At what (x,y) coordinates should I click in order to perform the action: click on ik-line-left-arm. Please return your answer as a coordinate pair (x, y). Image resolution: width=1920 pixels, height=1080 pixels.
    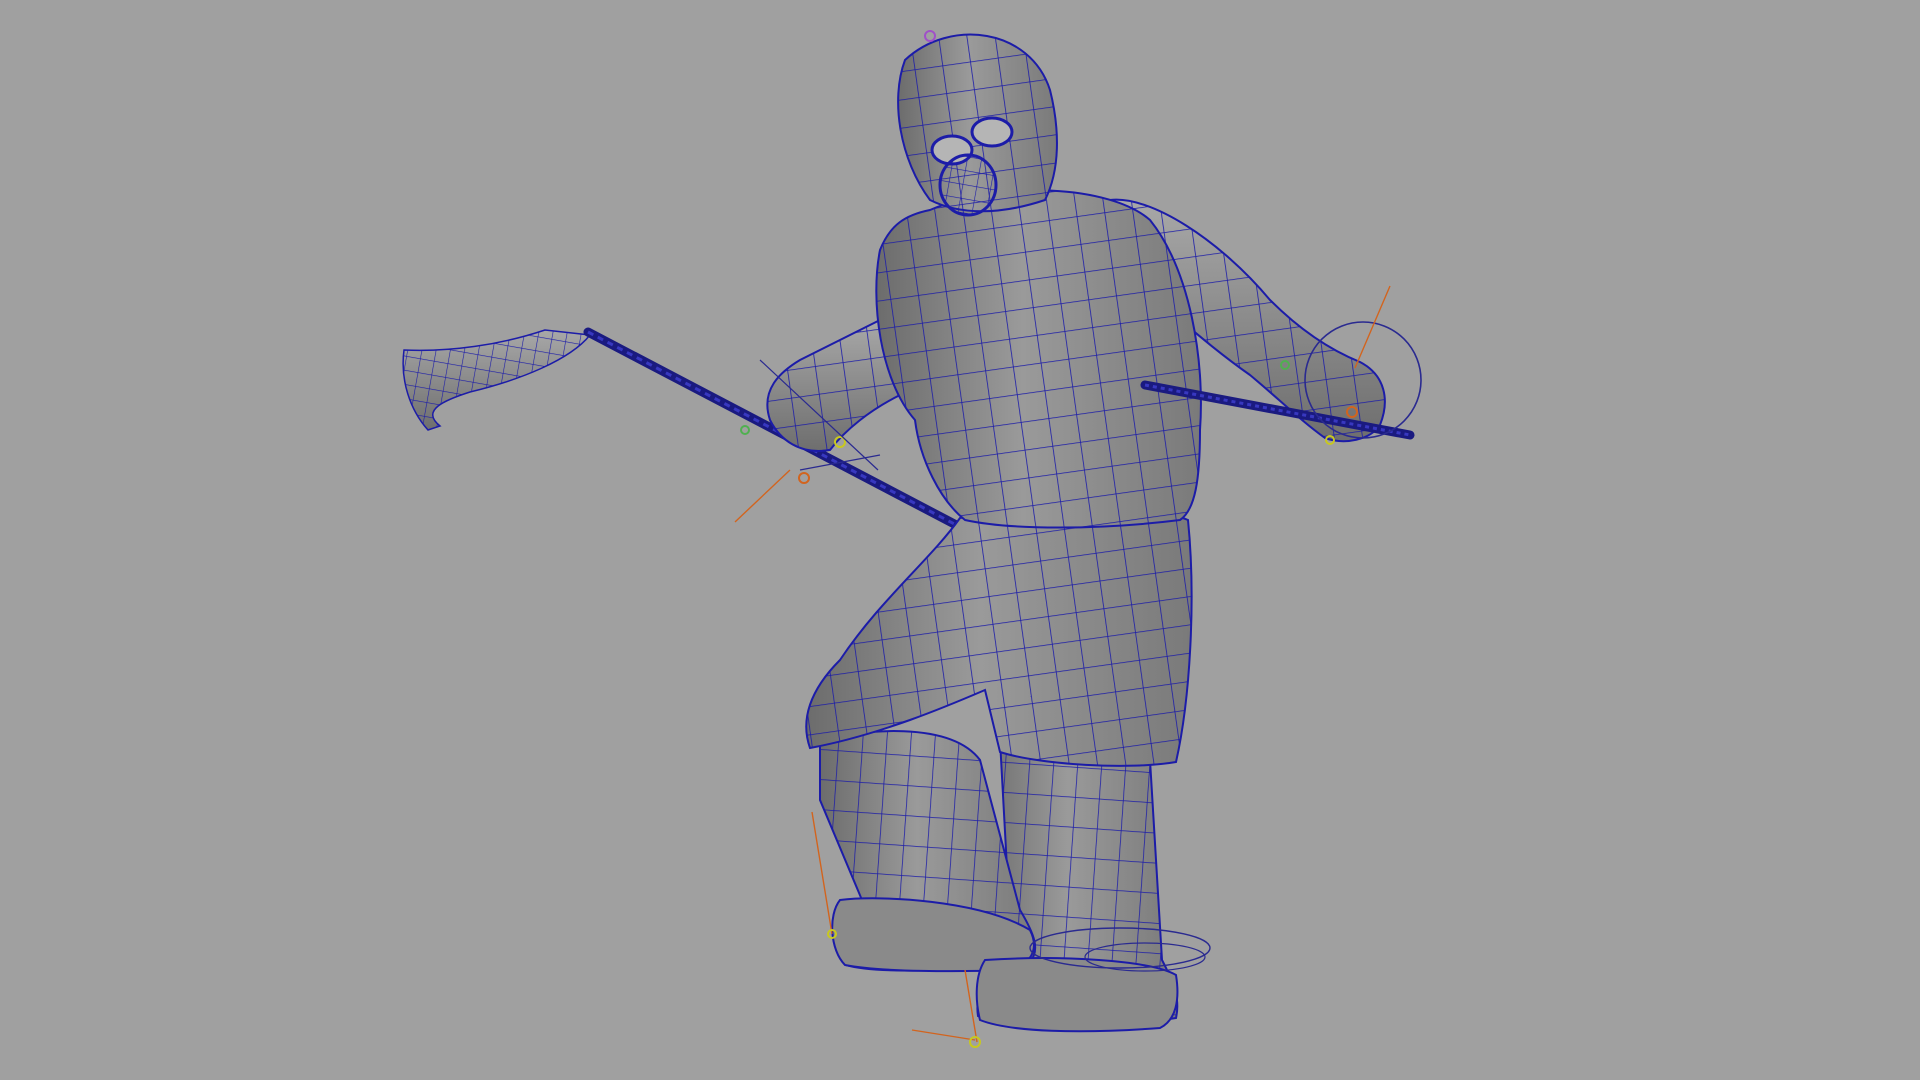
    Looking at the image, I should click on (762, 496).